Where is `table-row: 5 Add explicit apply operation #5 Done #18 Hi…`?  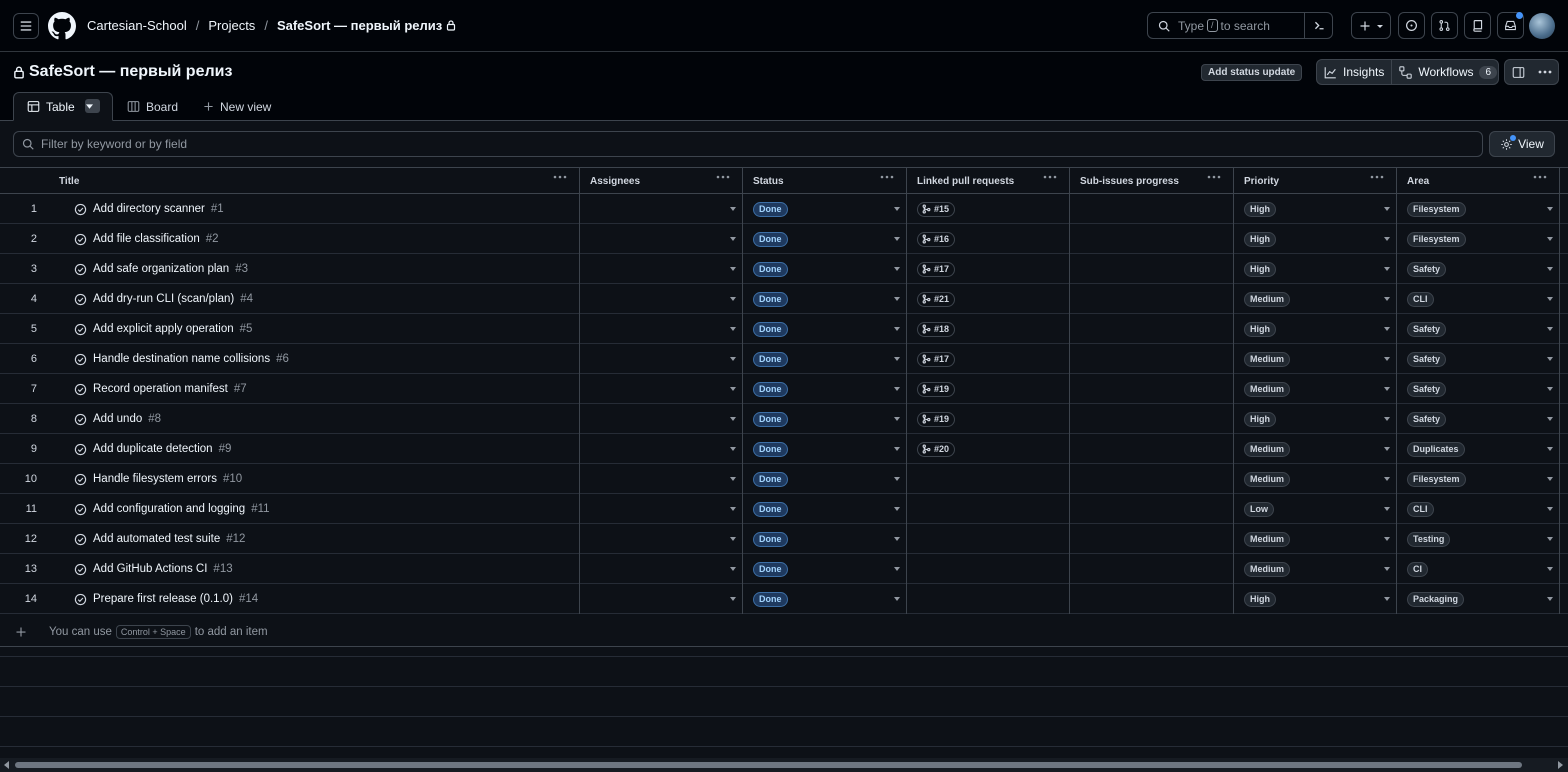 table-row: 5 Add explicit apply operation #5 Done #18 Hi… is located at coordinates (784, 329).